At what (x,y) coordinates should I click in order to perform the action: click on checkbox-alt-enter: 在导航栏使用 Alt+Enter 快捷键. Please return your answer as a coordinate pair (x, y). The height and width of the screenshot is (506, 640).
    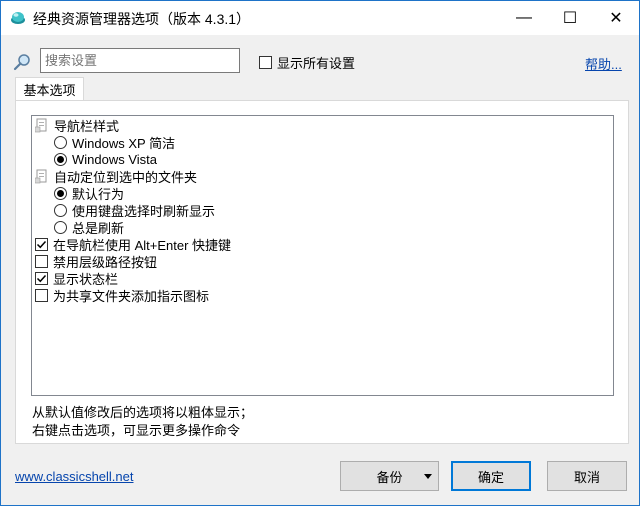
    Looking at the image, I should click on (133, 244).